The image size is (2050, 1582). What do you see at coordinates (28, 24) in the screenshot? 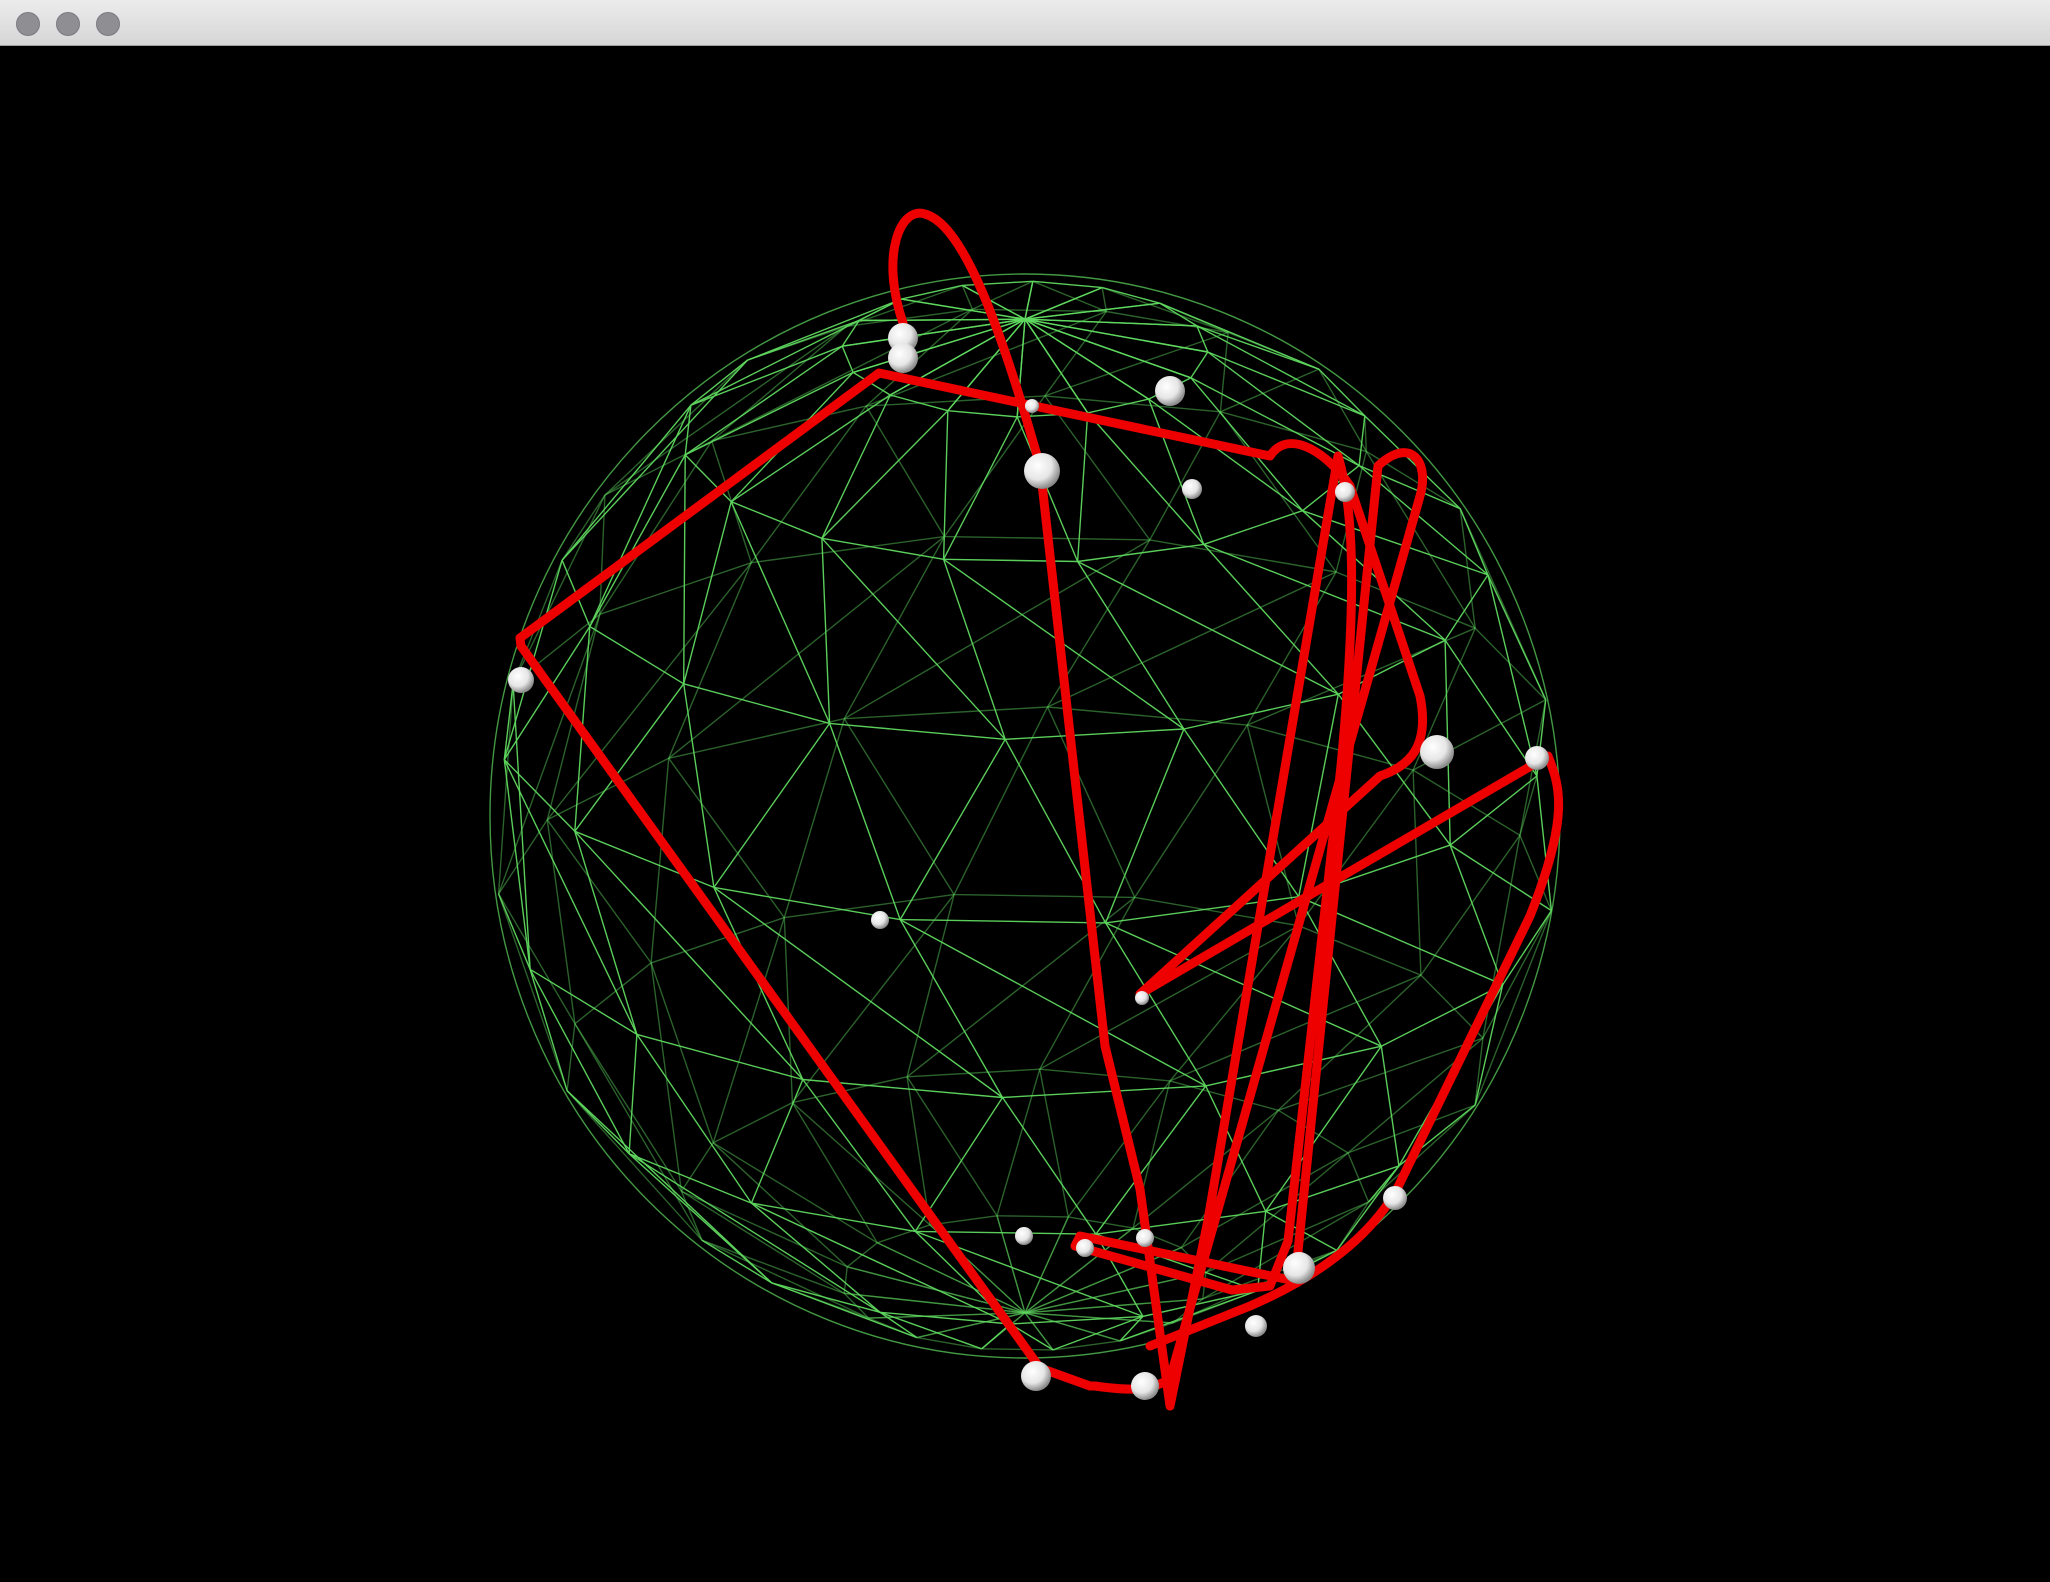
I see `close-button` at bounding box center [28, 24].